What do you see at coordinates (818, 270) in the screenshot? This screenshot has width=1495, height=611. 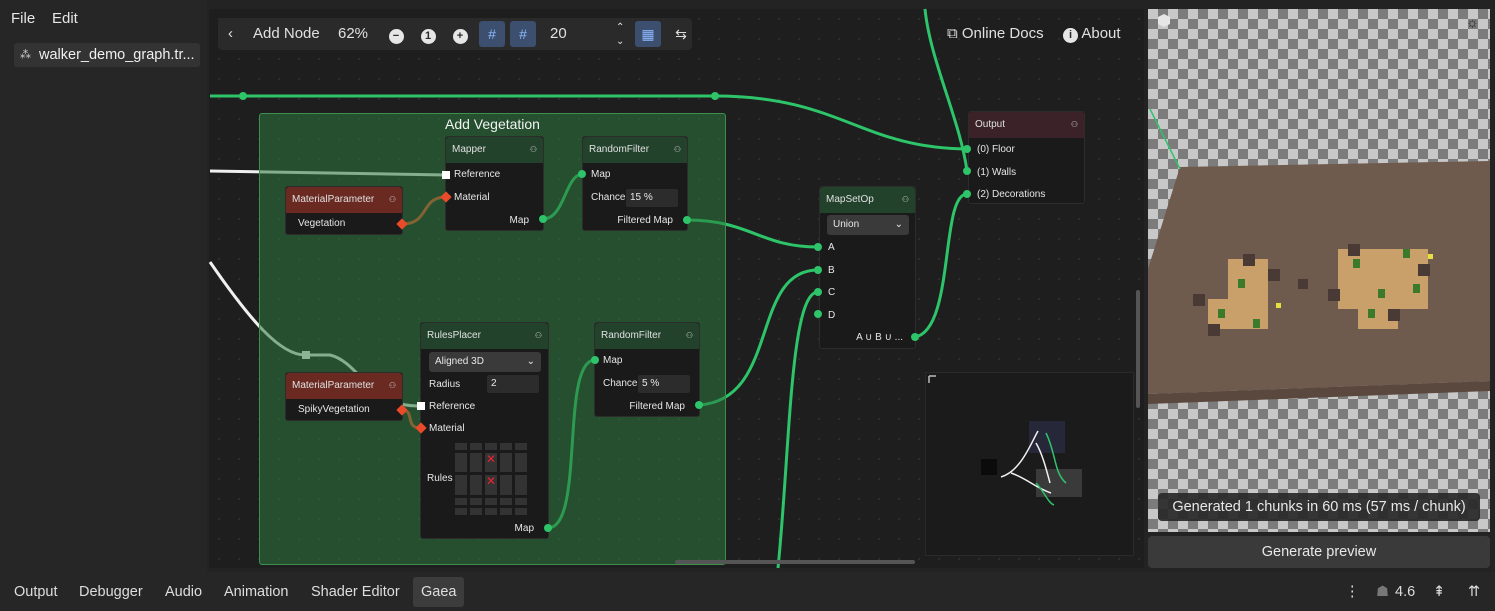 I see `input-b-slot` at bounding box center [818, 270].